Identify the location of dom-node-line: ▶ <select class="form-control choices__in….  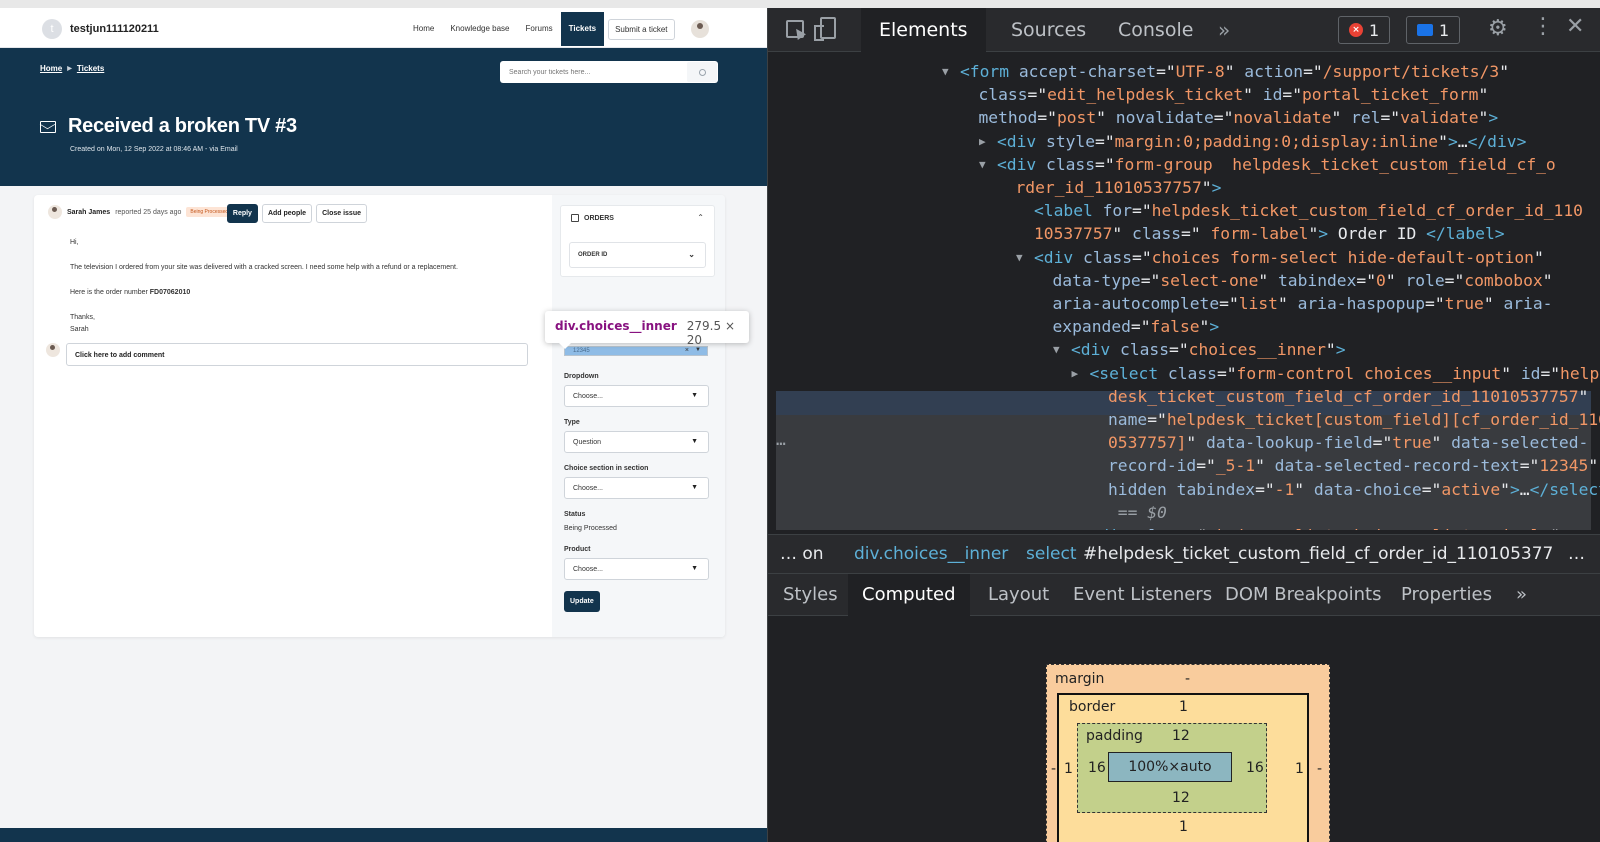
(1336, 373).